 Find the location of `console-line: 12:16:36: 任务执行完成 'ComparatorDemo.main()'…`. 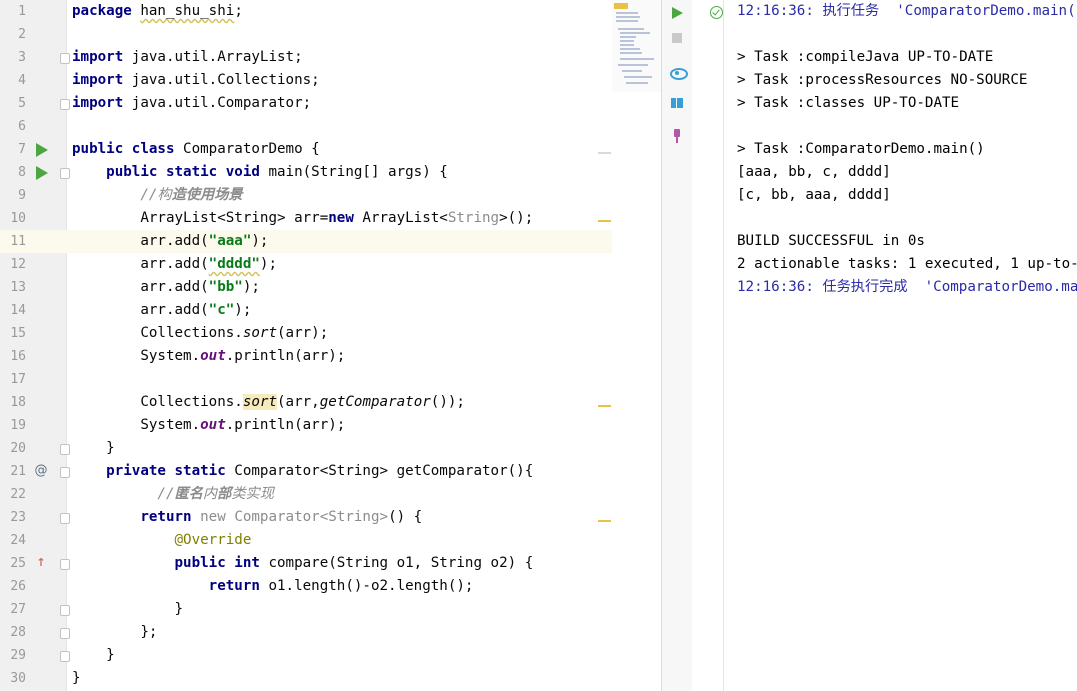

console-line: 12:16:36: 任务执行完成 'ComparatorDemo.main()'… is located at coordinates (907, 287).